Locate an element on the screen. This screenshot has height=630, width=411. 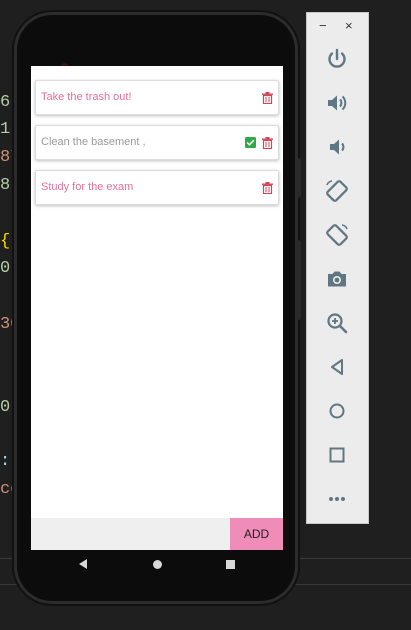
new-todo-input is located at coordinates (130, 534).